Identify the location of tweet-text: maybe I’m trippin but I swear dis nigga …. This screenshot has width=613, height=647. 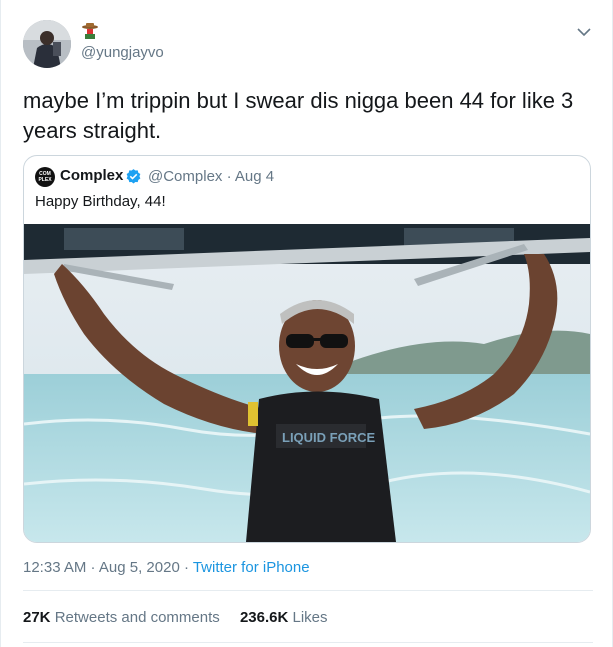
(298, 115).